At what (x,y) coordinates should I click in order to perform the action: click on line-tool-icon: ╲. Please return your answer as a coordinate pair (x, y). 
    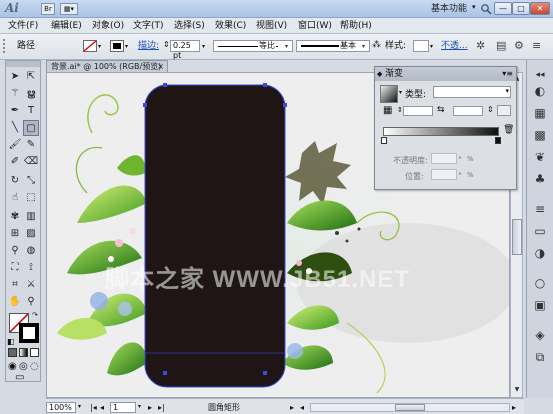
    Looking at the image, I should click on (15, 128).